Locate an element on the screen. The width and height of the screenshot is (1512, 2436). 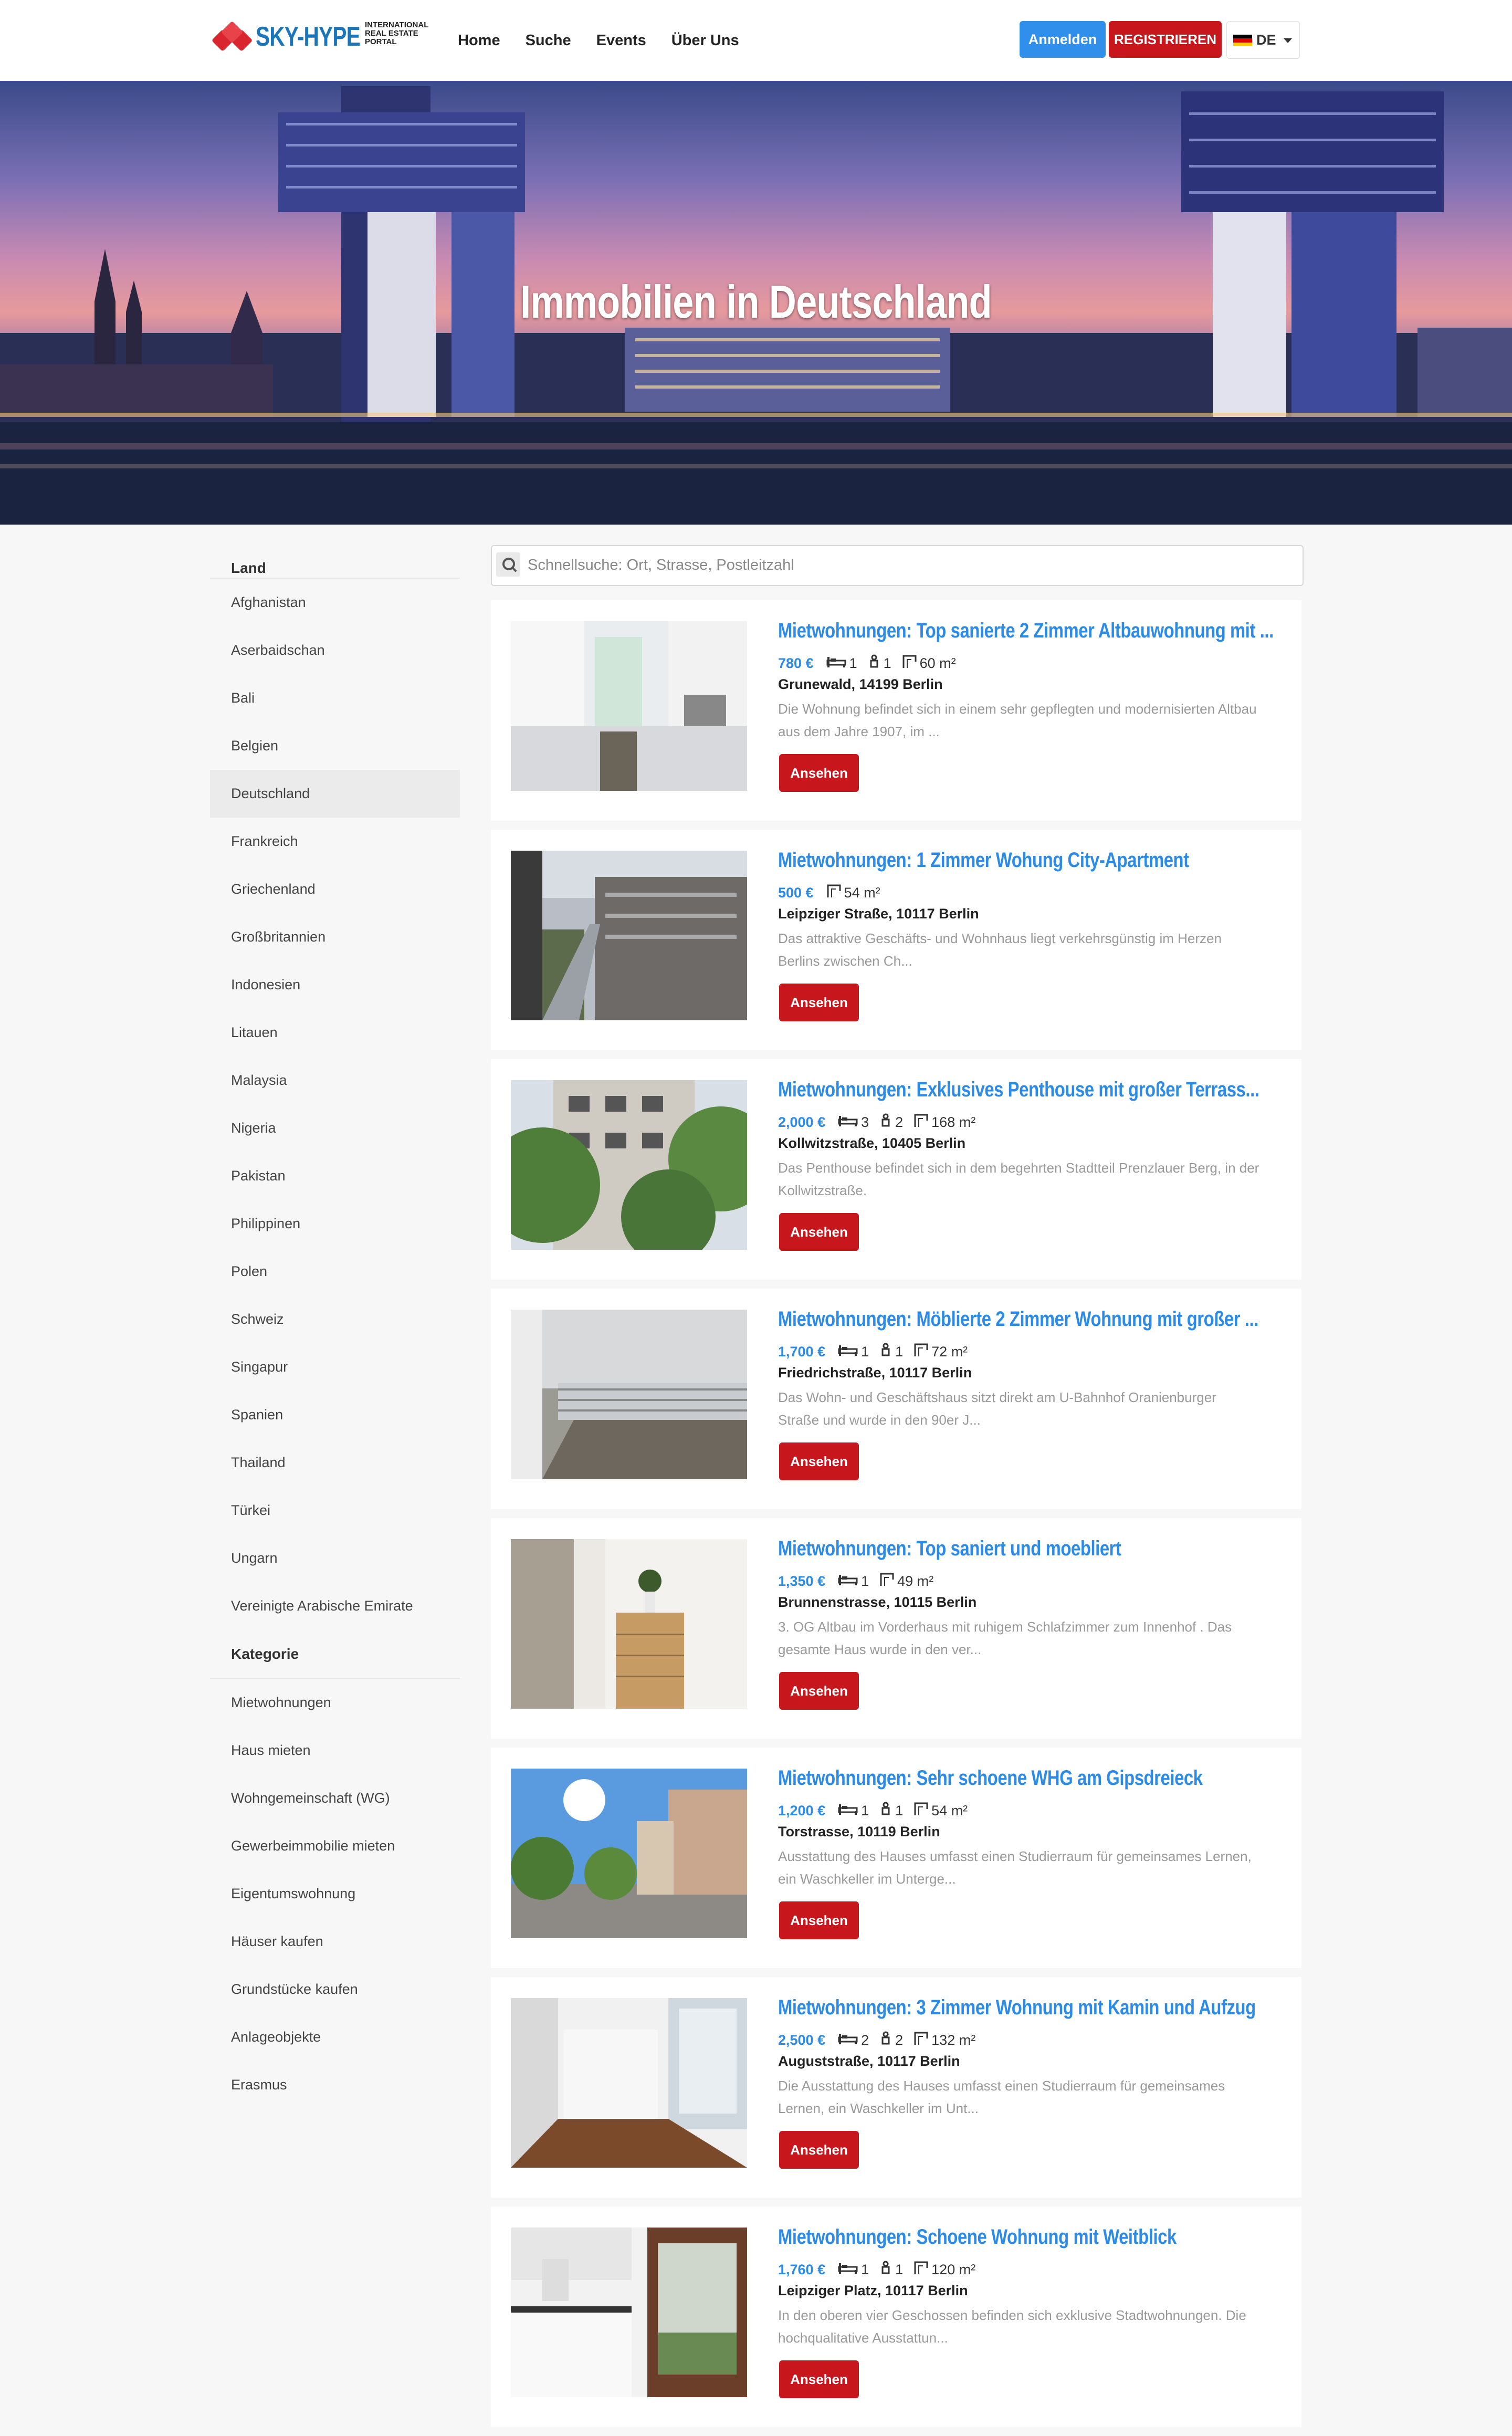
bedroom-count: 2 is located at coordinates (865, 2040).